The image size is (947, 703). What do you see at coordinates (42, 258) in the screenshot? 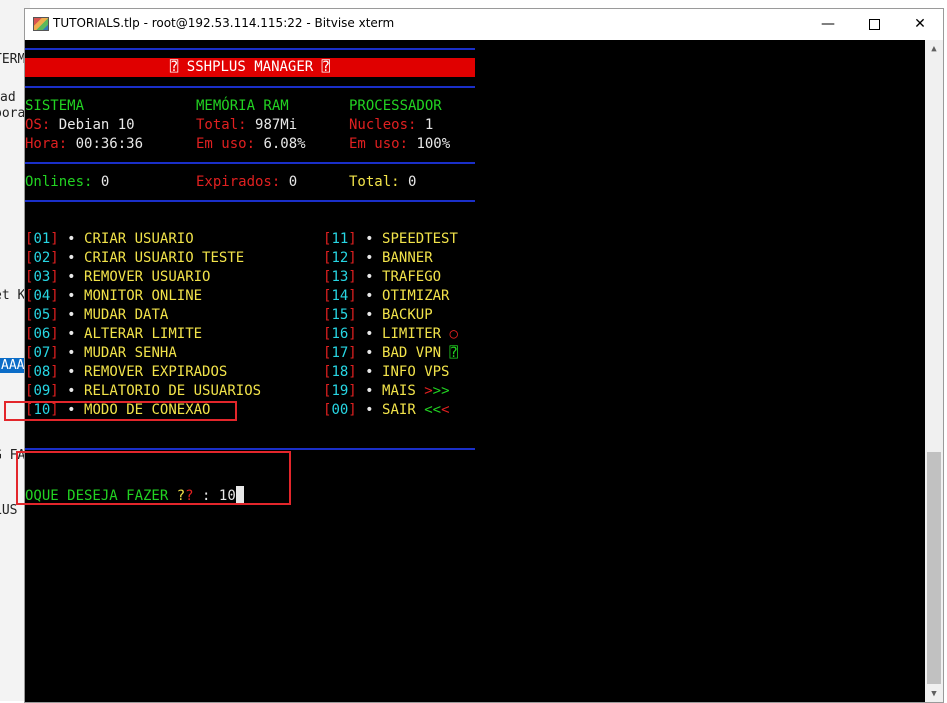
I see `menu-option-number: 02` at bounding box center [42, 258].